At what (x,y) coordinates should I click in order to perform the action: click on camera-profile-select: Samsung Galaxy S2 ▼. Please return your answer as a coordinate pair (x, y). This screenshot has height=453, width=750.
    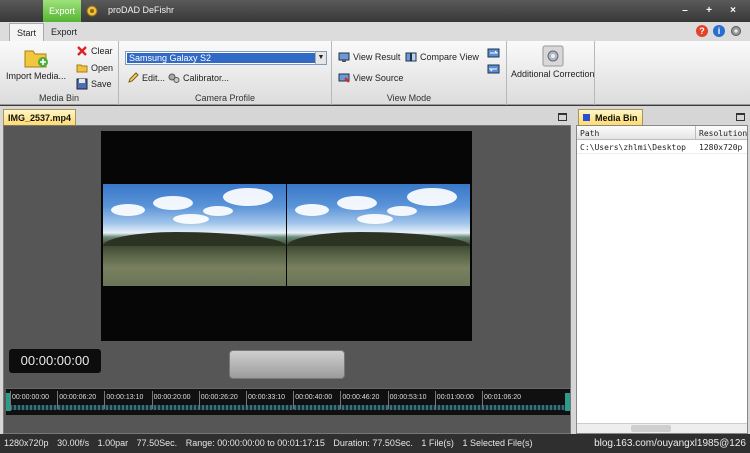
    Looking at the image, I should click on (226, 58).